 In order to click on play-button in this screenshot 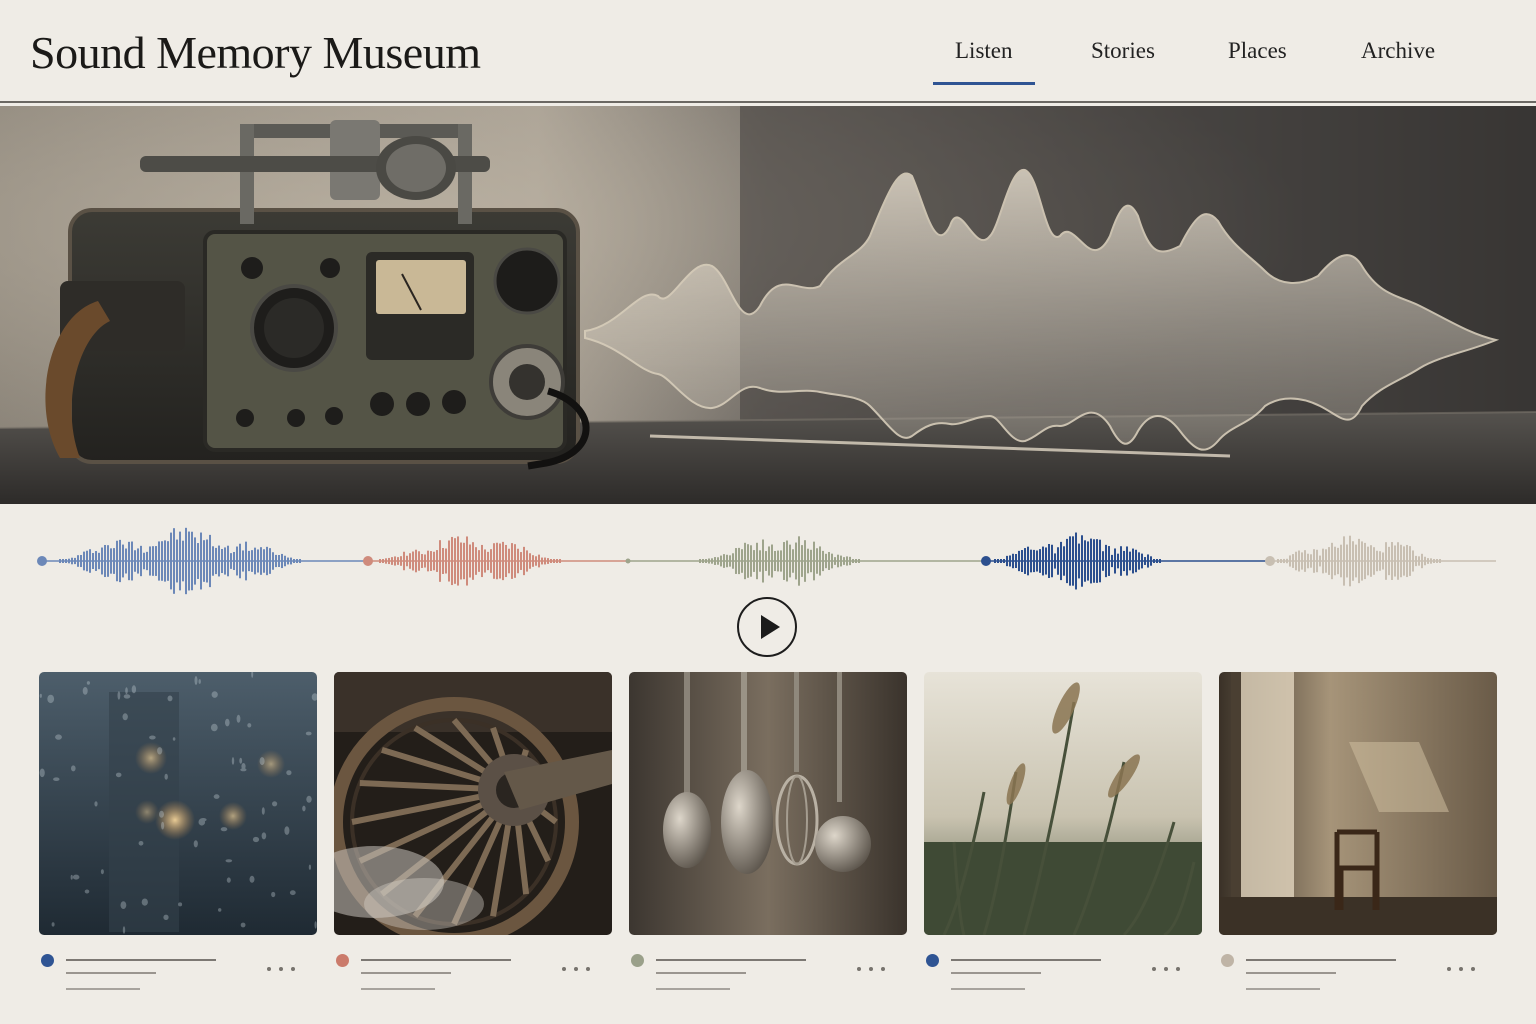, I will do `click(767, 627)`.